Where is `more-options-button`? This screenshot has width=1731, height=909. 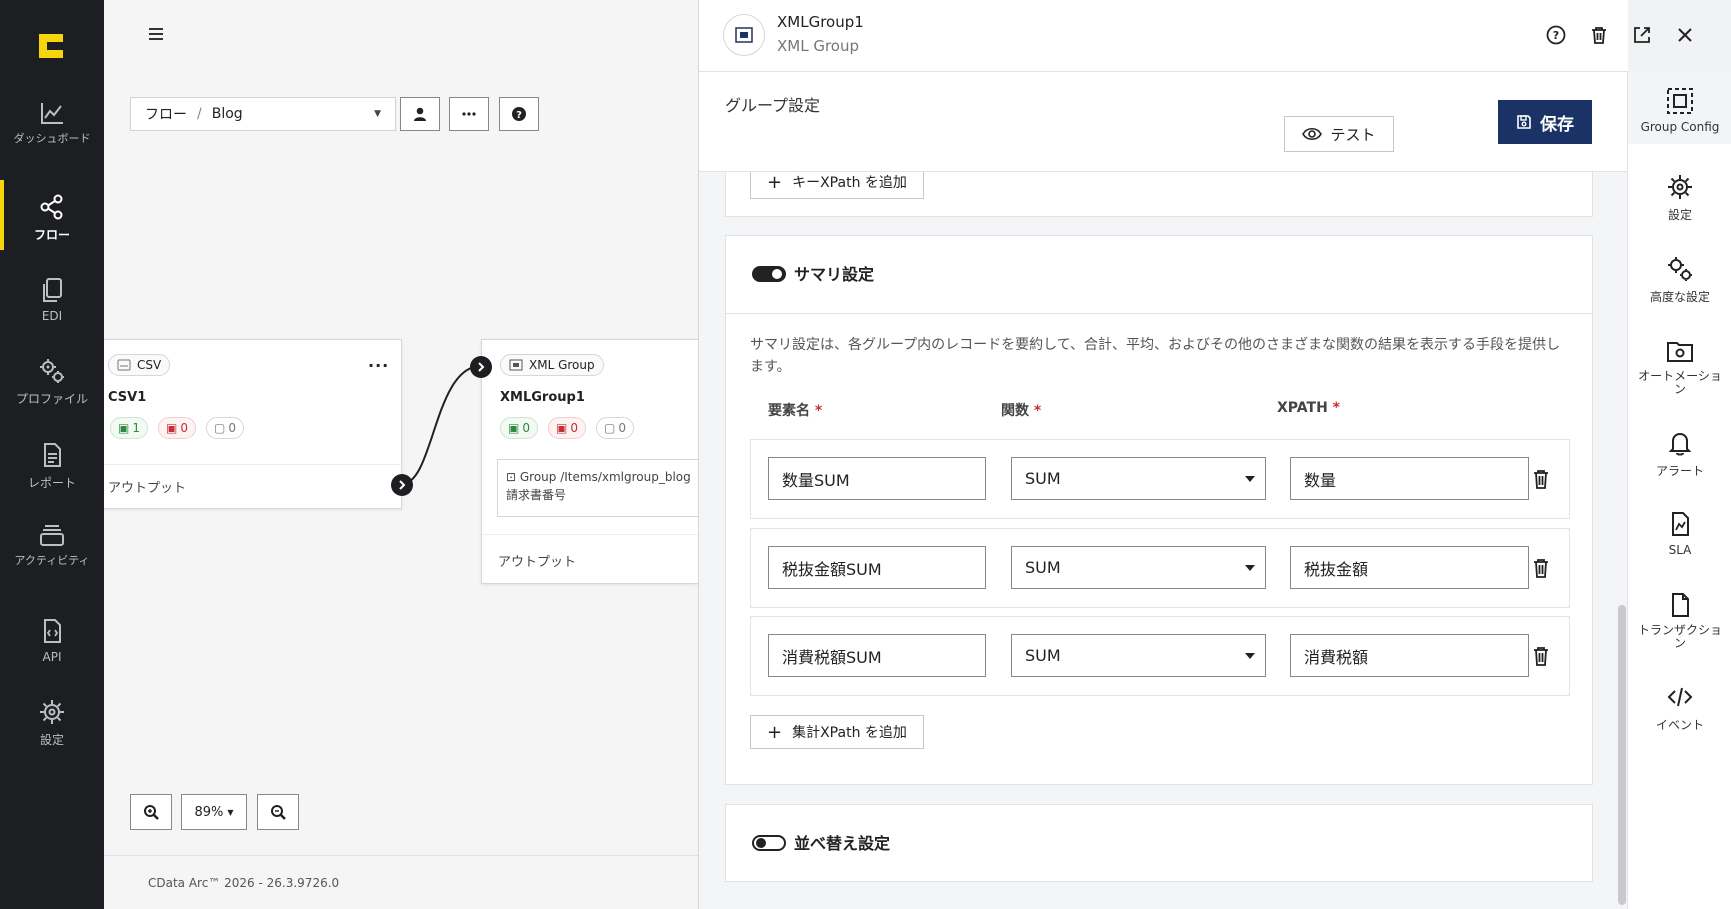
more-options-button is located at coordinates (469, 114).